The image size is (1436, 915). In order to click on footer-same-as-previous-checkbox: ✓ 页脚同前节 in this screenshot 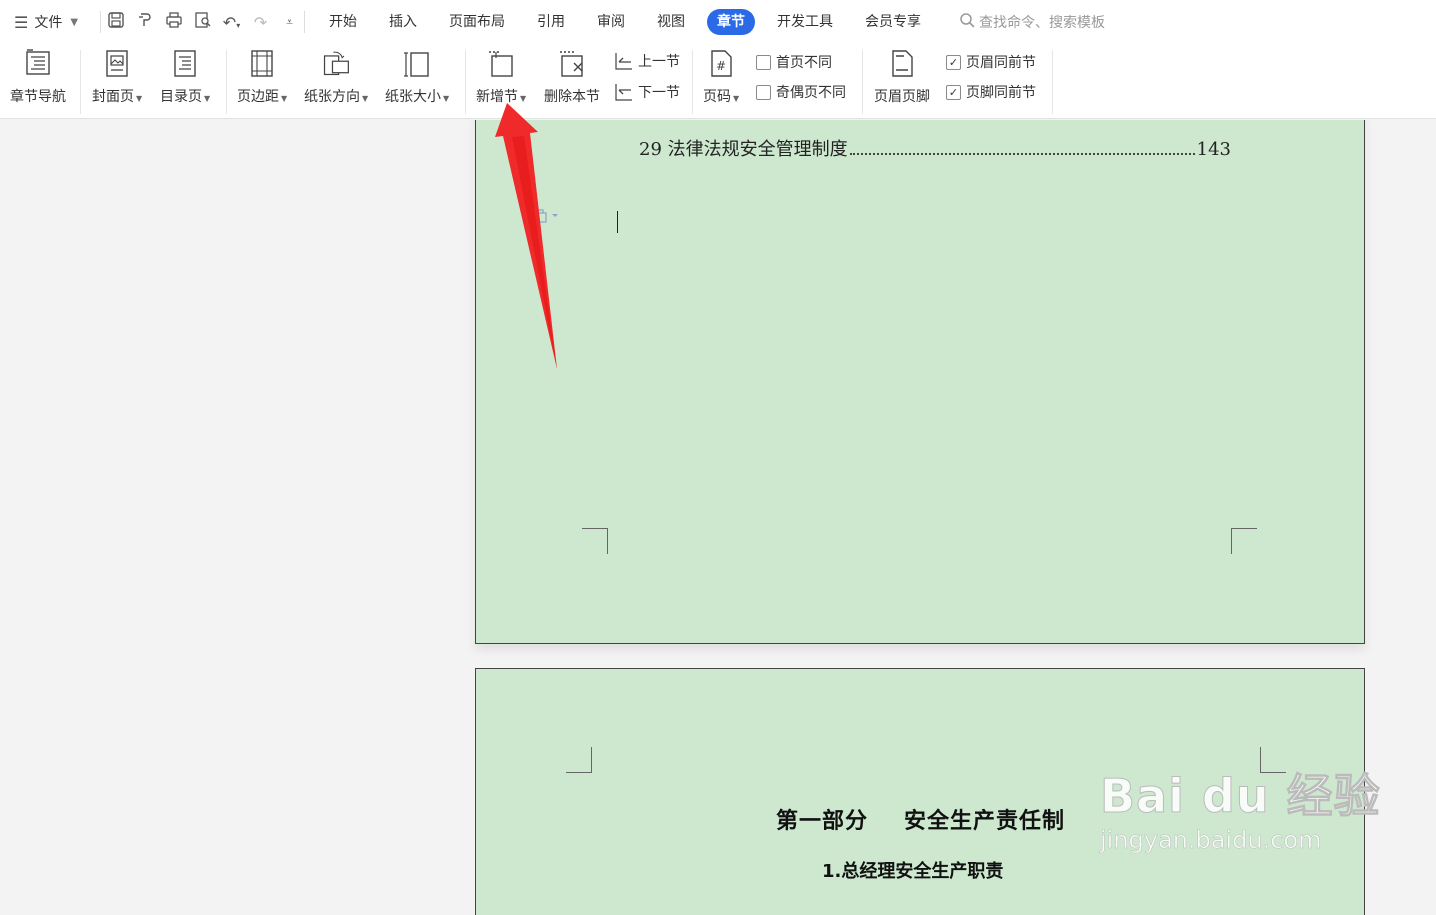, I will do `click(991, 92)`.